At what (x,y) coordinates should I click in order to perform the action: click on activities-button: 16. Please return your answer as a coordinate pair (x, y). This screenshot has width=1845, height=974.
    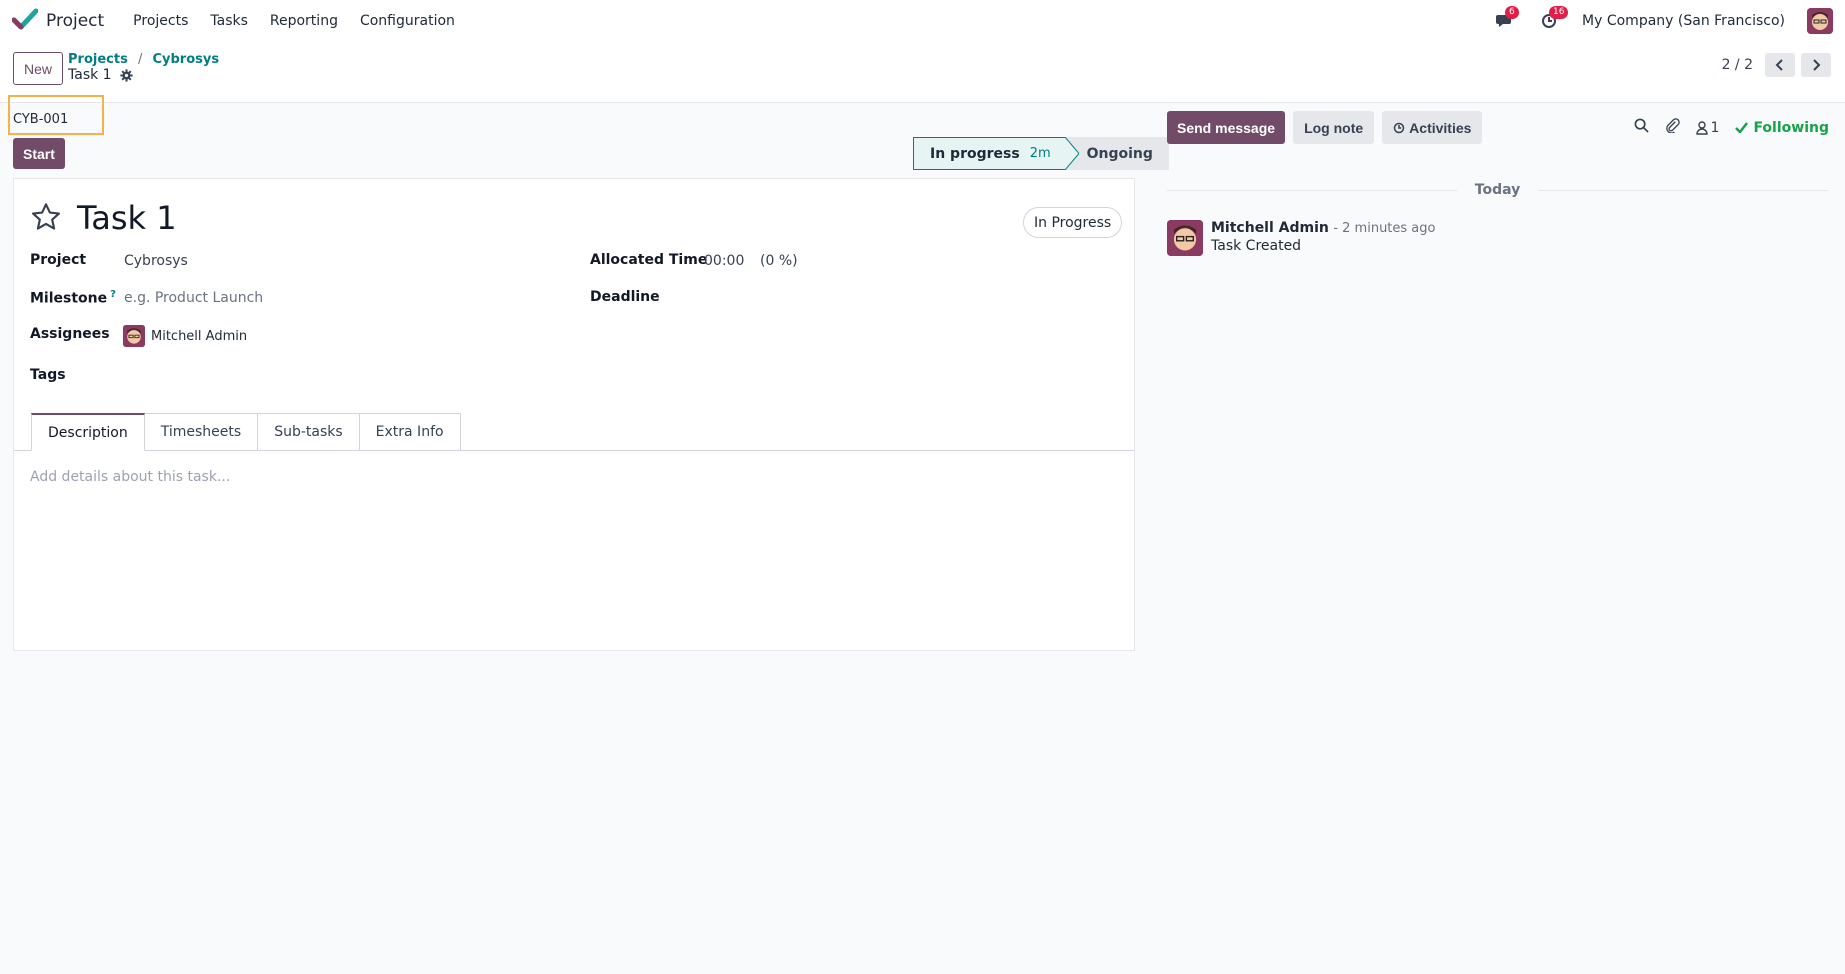
    Looking at the image, I should click on (1553, 19).